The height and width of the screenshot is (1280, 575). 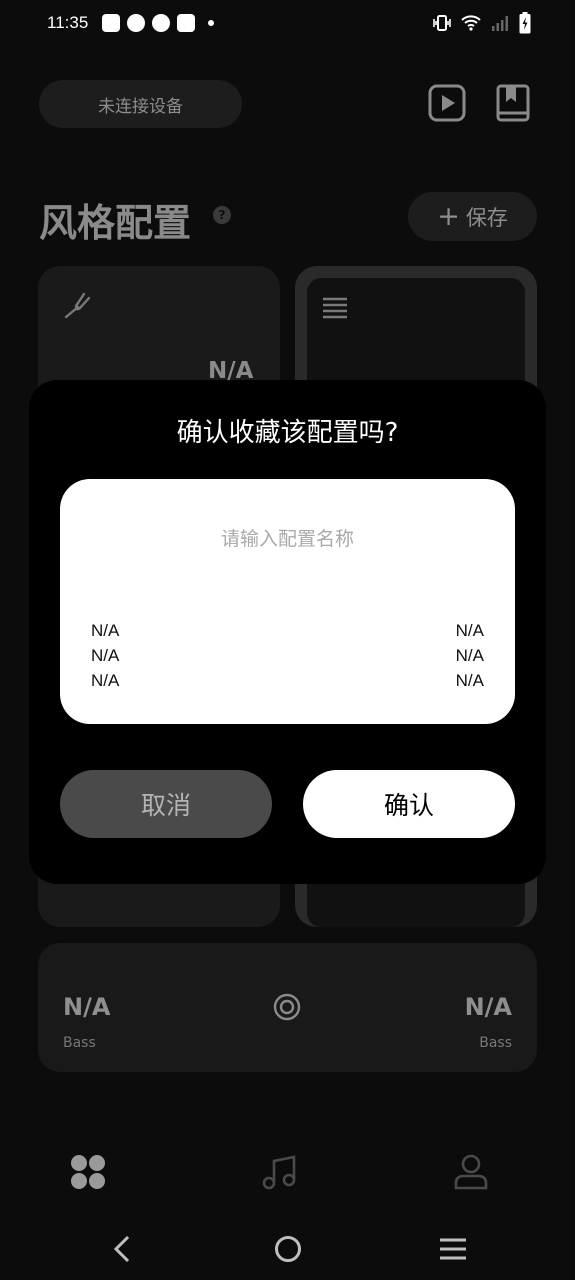 I want to click on confirm-button: 确认, so click(x=409, y=804).